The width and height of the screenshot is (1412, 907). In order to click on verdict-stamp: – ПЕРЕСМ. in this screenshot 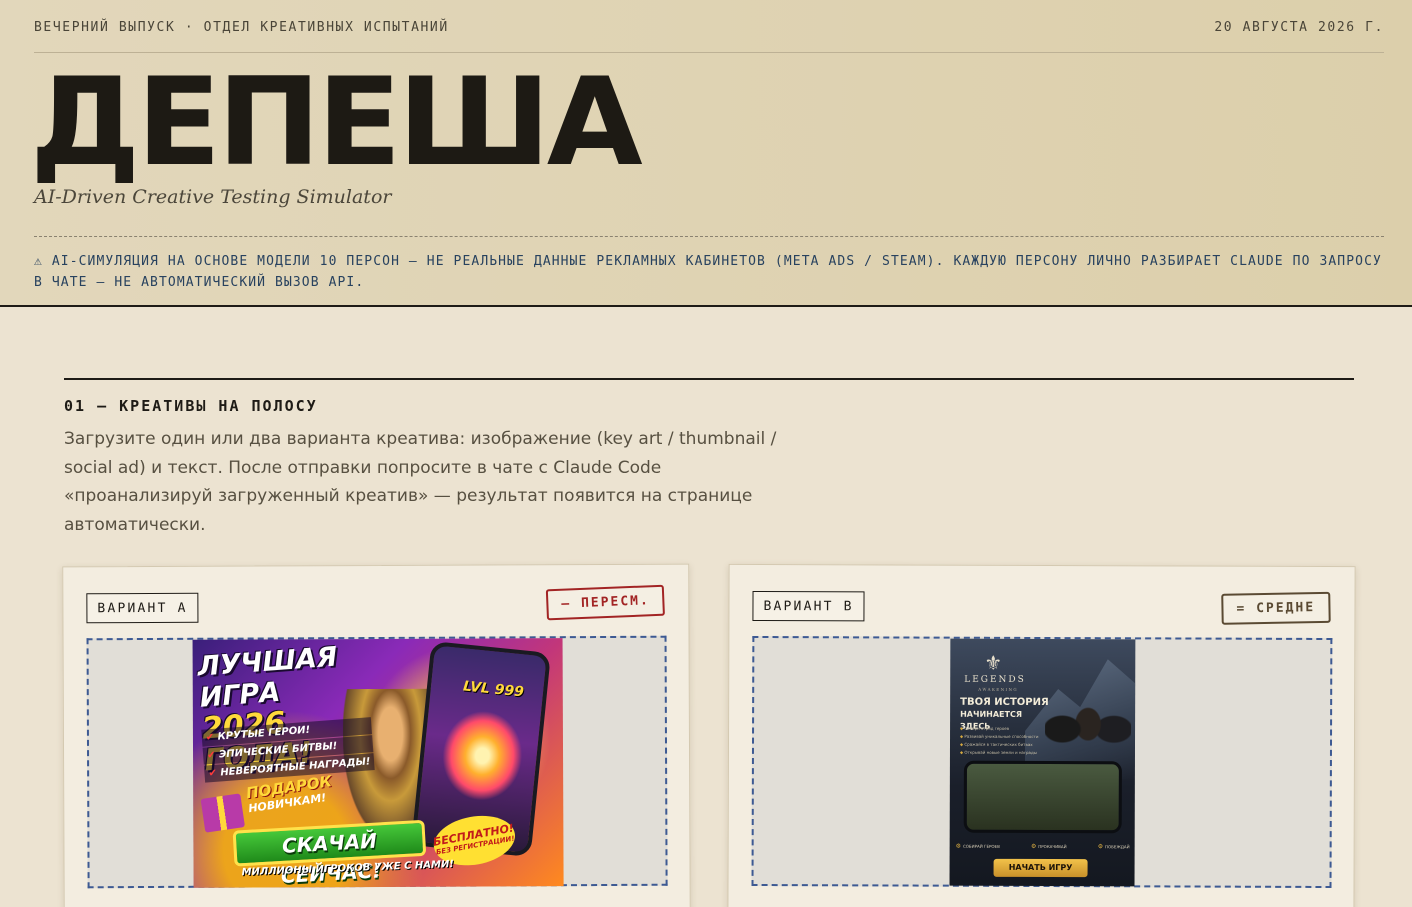, I will do `click(605, 602)`.